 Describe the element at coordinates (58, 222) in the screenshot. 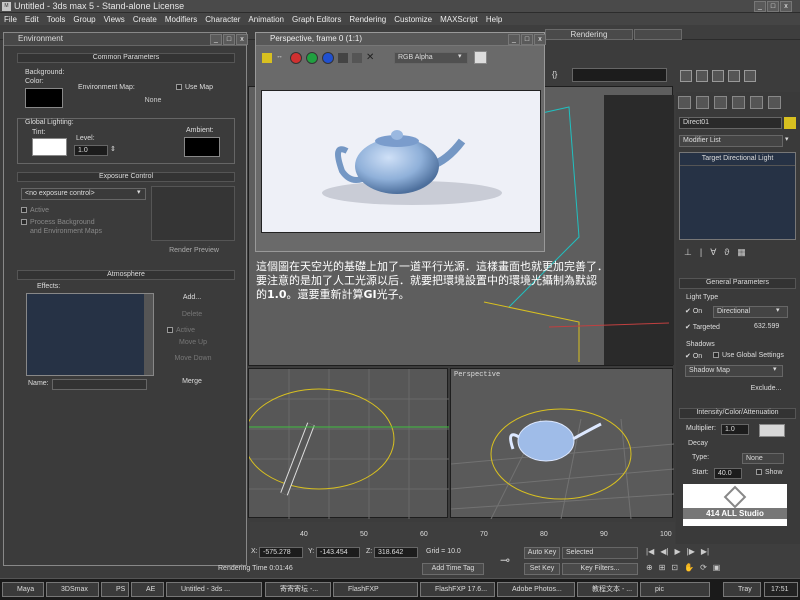

I see `process-bg-checkbox: Process Background` at that location.